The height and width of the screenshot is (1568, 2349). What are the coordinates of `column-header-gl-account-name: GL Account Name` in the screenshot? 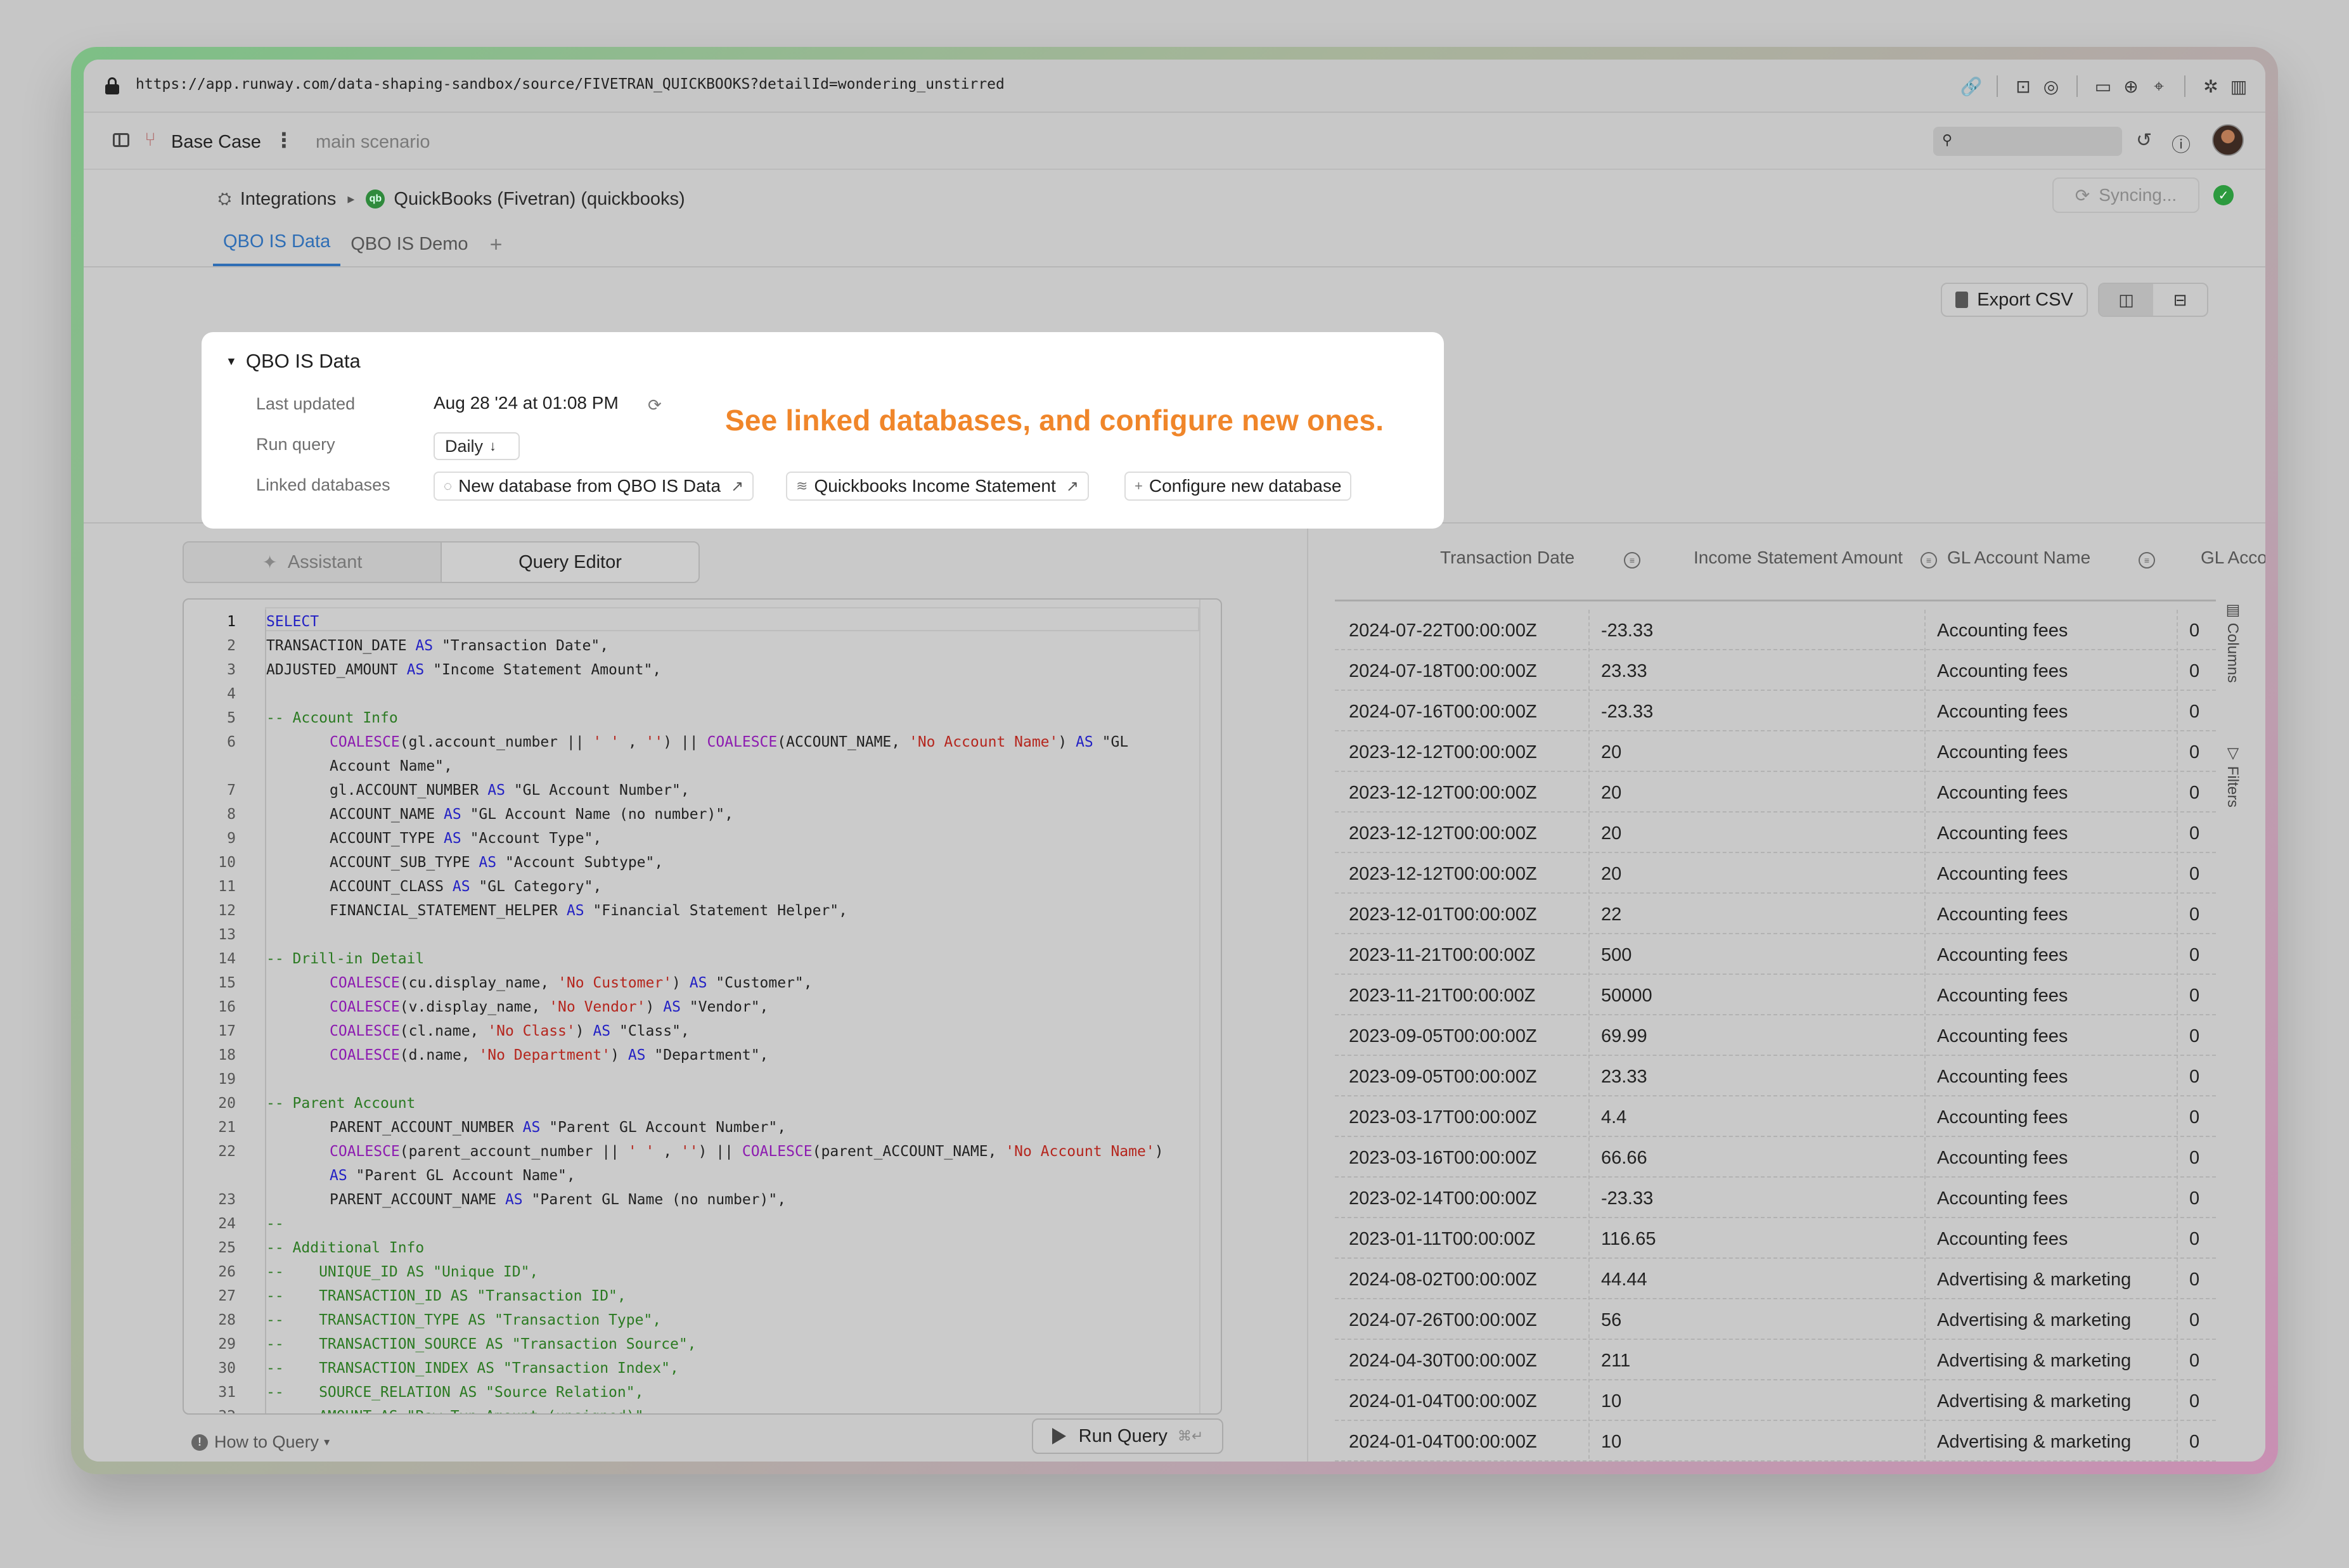 It's located at (2019, 558).